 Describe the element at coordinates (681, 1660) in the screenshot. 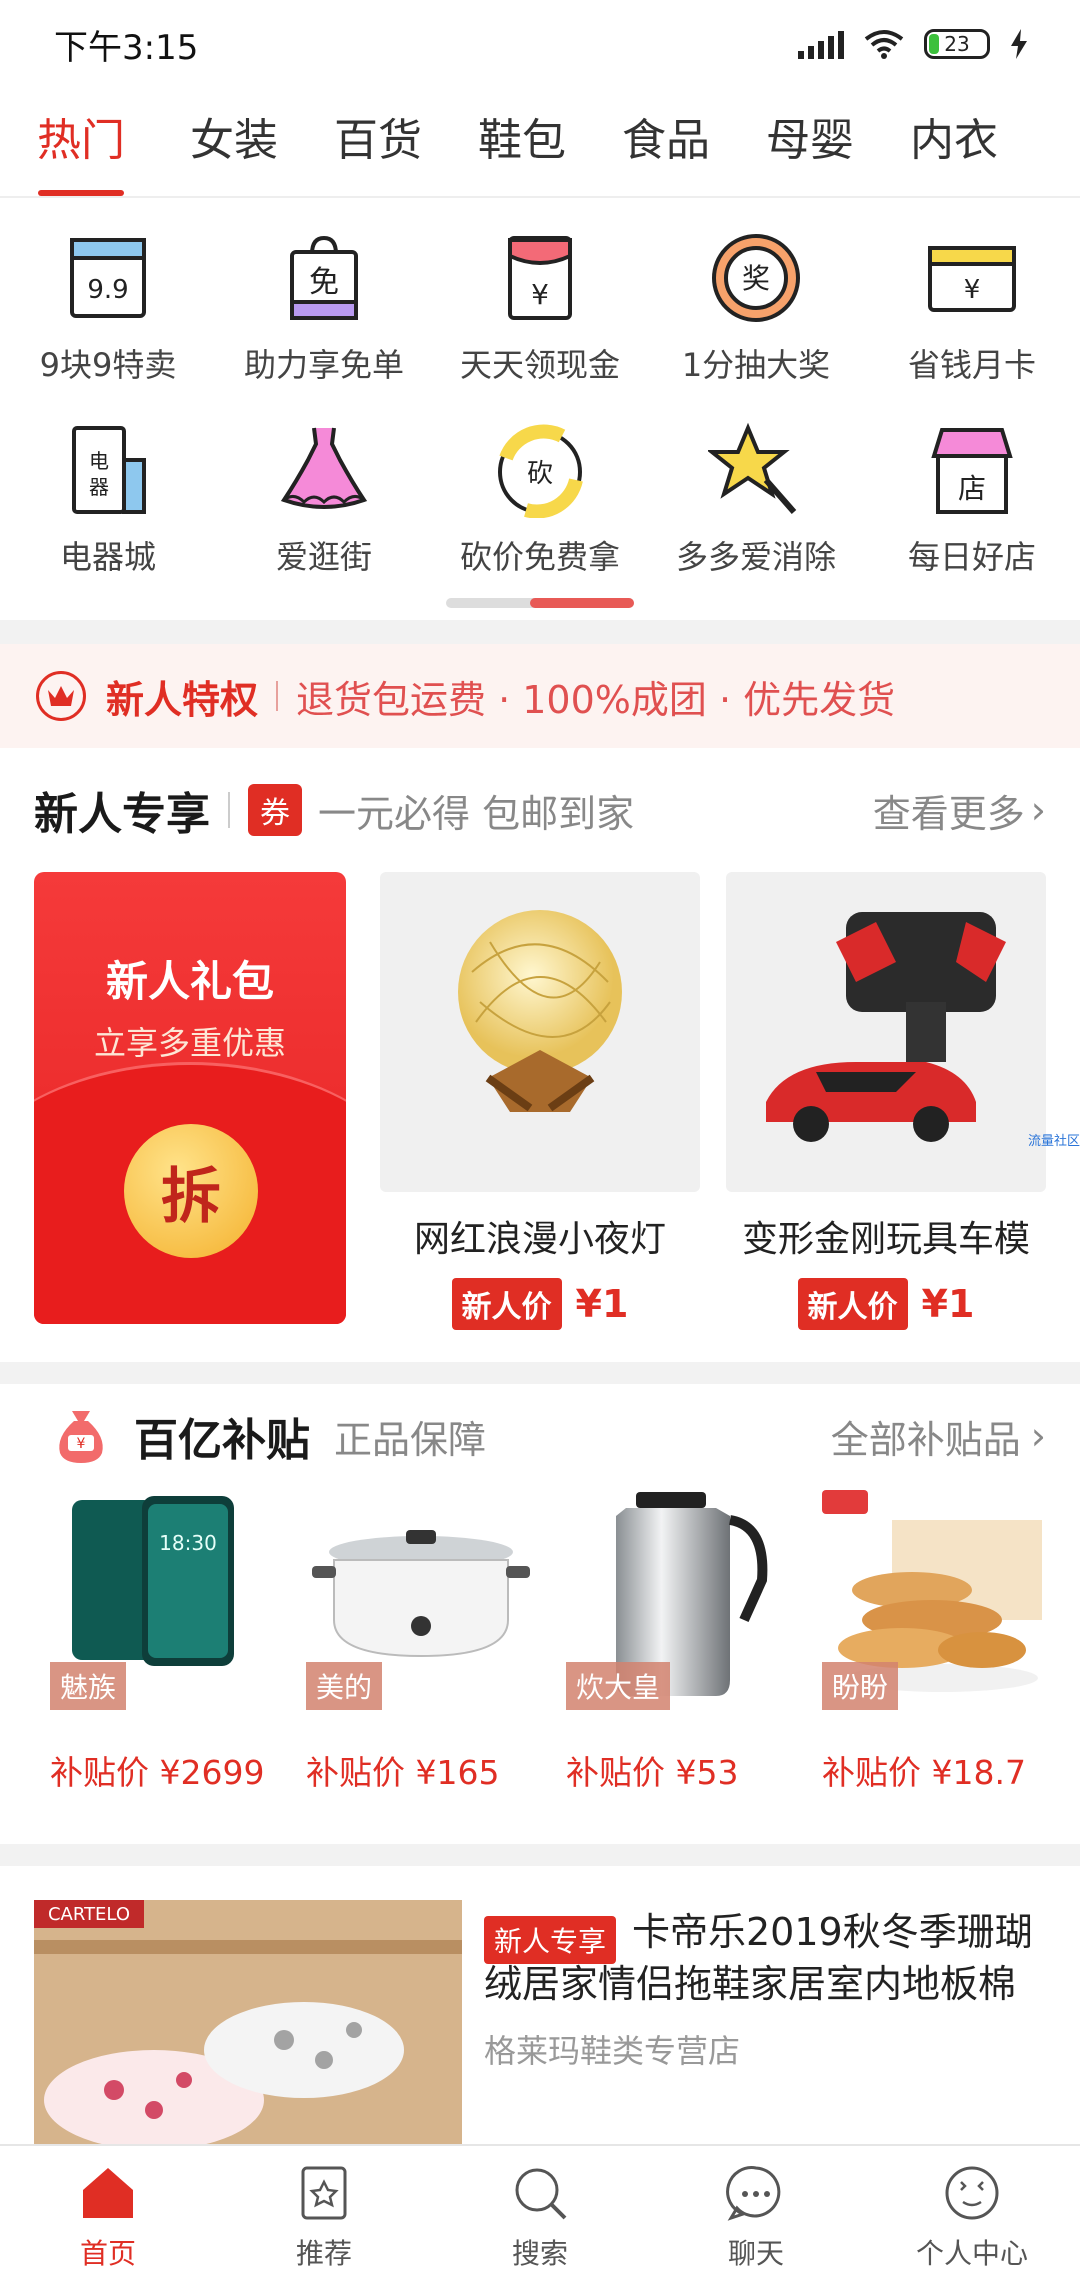

I see `subsidy-item: 炊大皇 补贴价 ¥53` at that location.